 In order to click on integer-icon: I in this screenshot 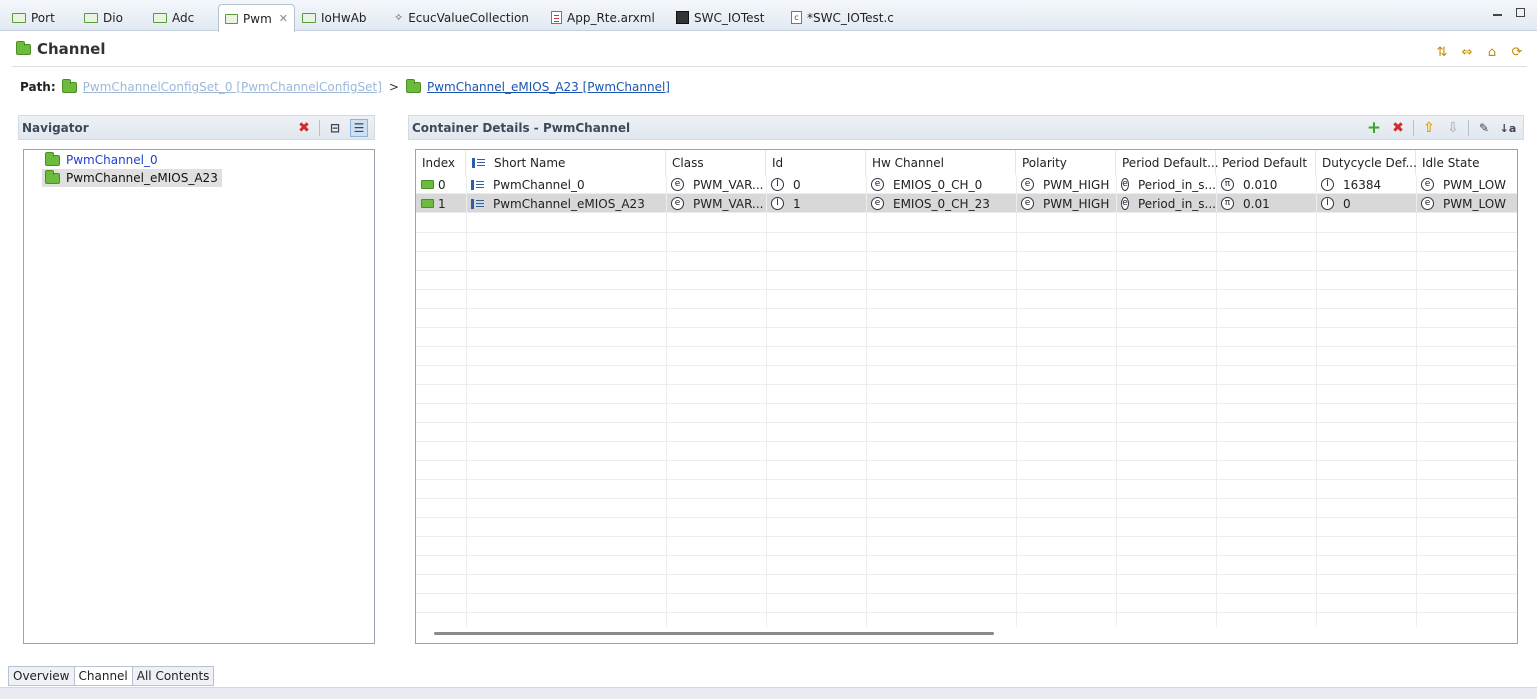, I will do `click(1327, 203)`.